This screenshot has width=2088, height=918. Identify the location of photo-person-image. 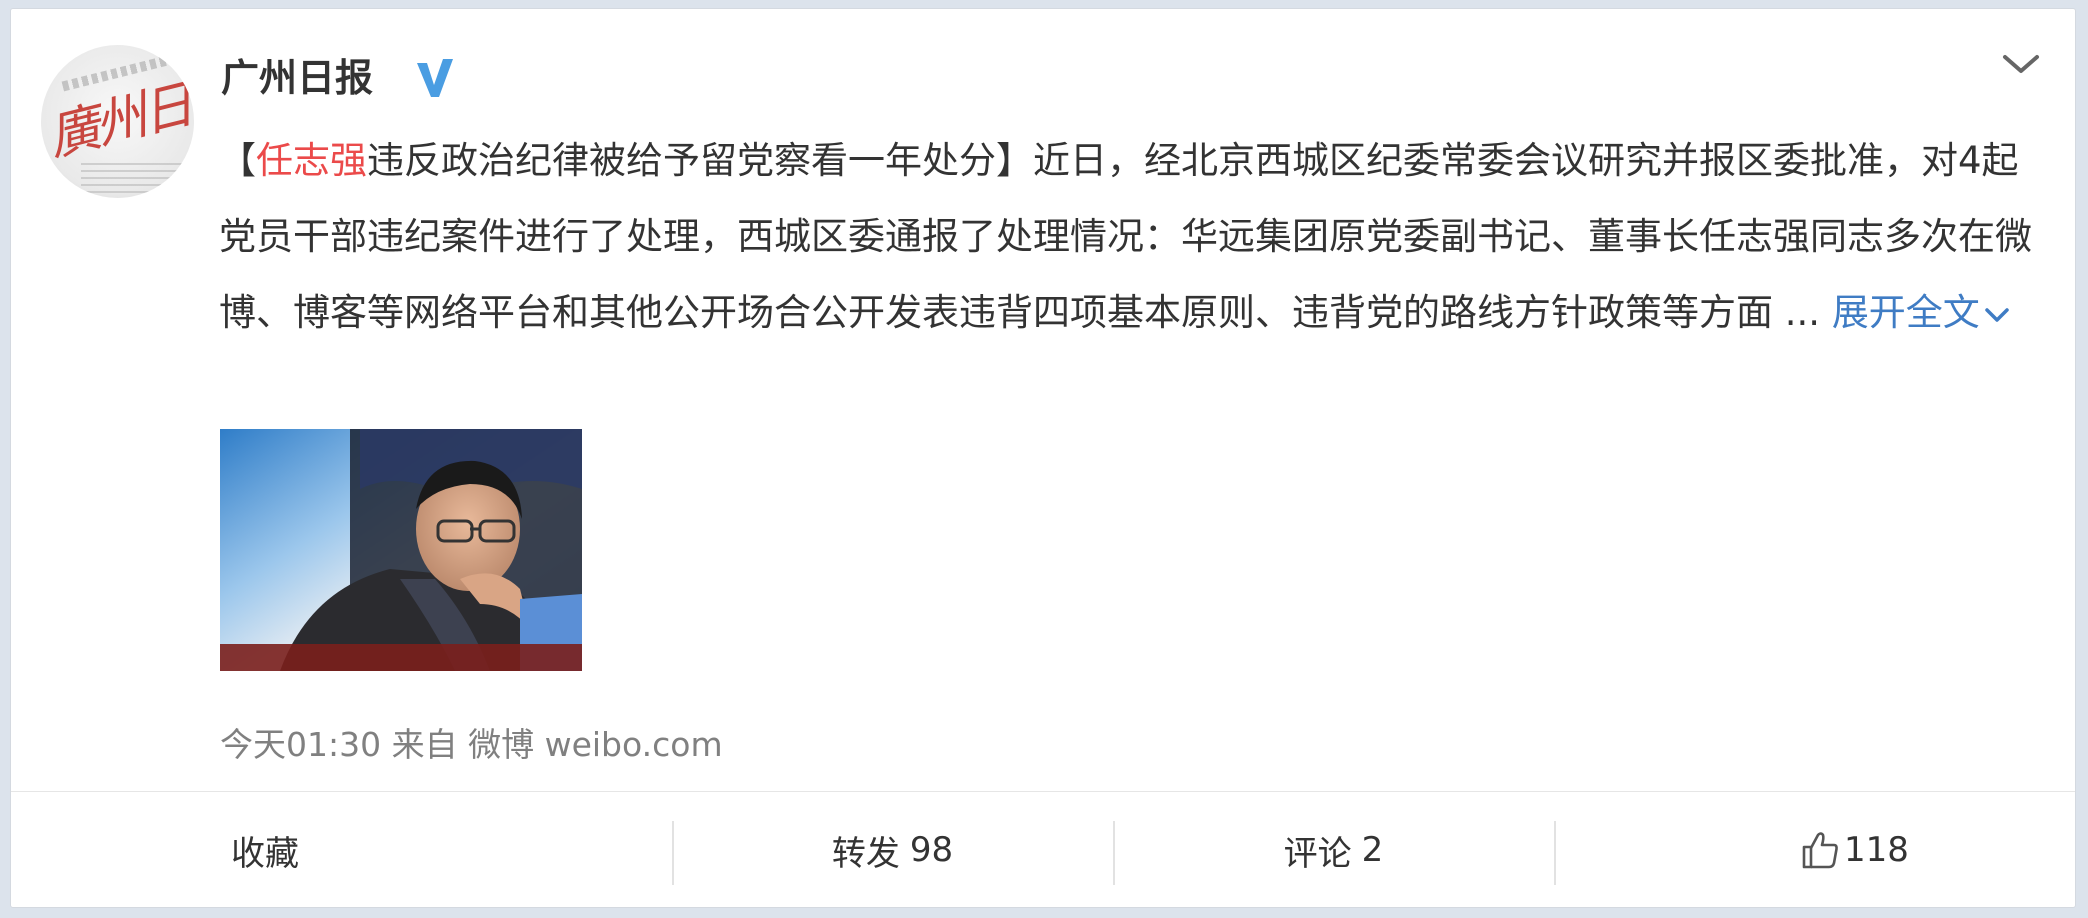
(401, 550).